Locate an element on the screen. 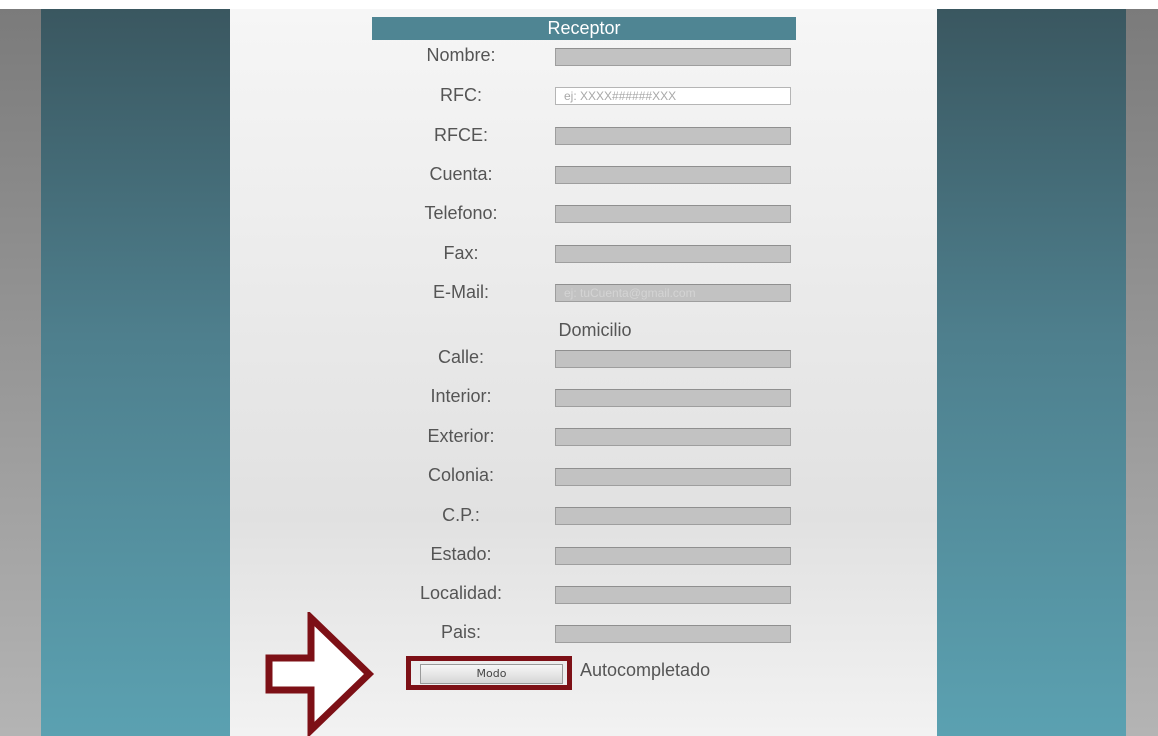 This screenshot has width=1158, height=736. label-interior: Interior: is located at coordinates (461, 396).